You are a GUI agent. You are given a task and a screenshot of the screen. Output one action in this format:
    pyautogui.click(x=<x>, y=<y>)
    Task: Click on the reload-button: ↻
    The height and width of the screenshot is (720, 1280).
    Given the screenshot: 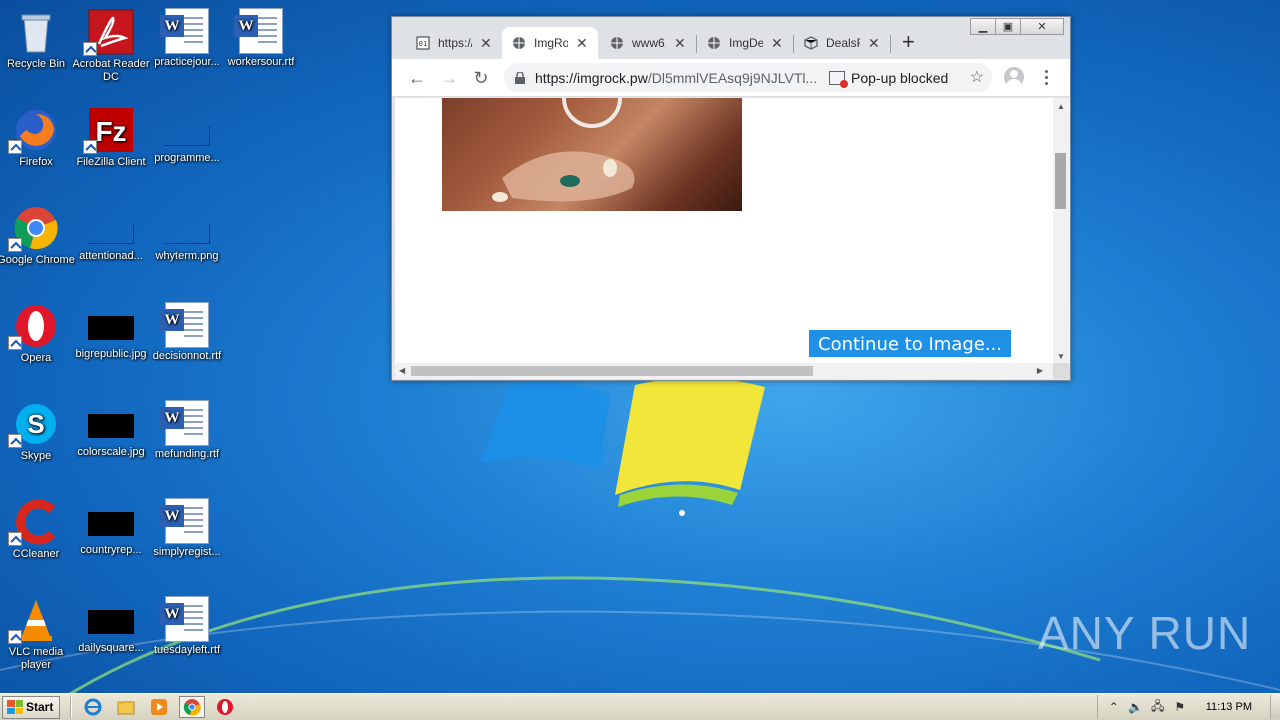 What is the action you would take?
    pyautogui.click(x=481, y=78)
    